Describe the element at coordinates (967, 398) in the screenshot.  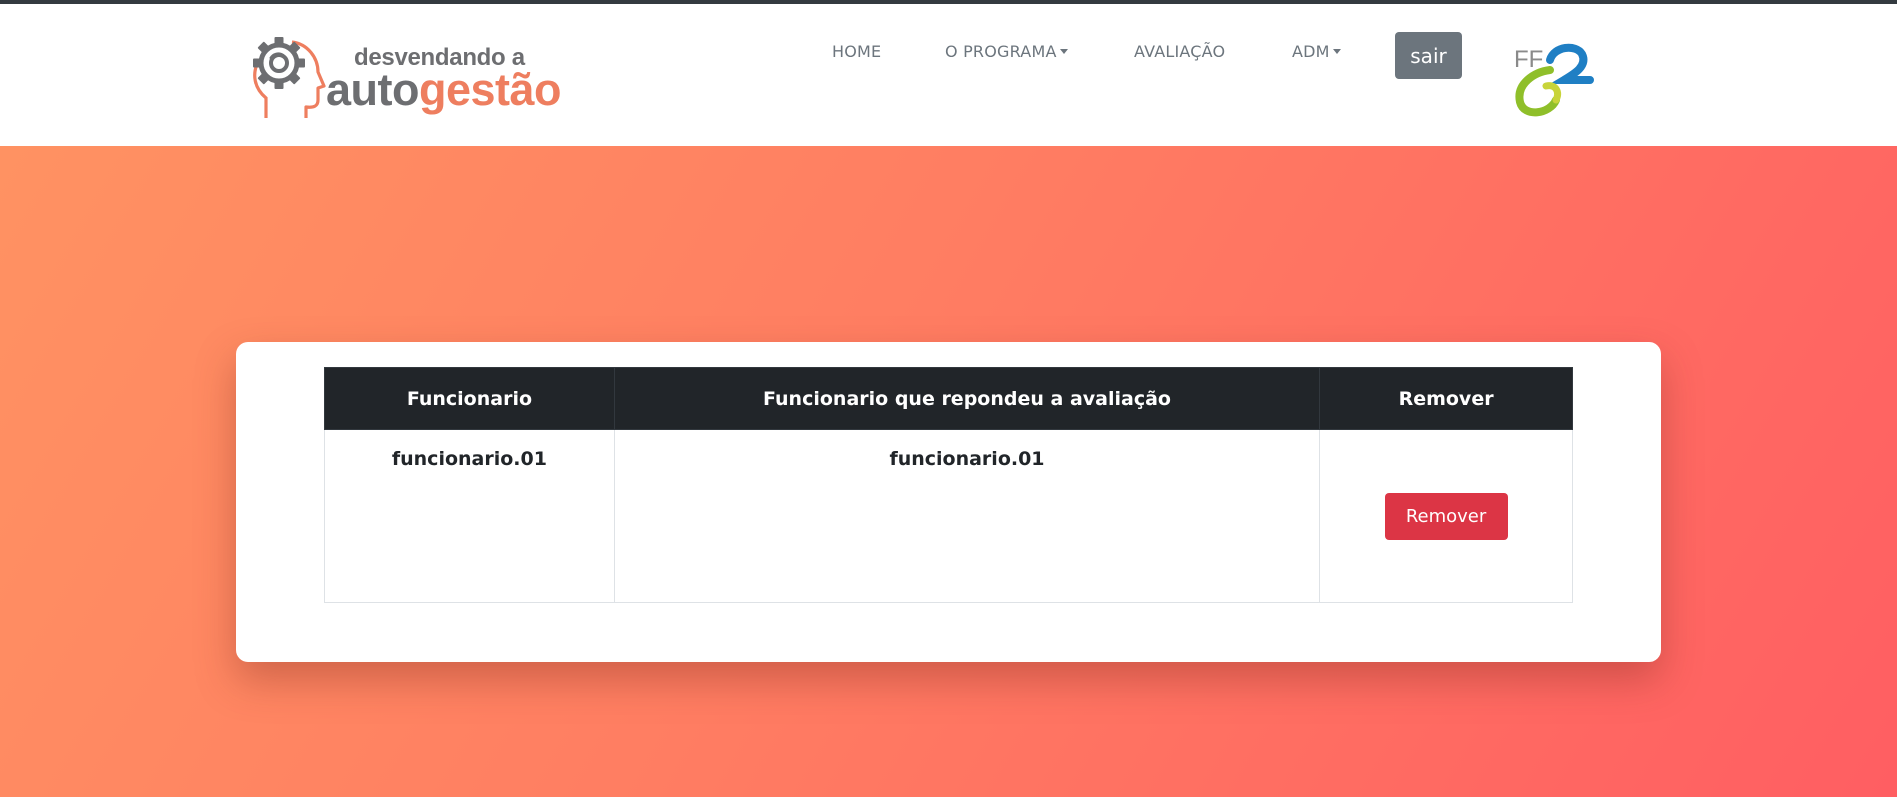
I see `column-header-respondente: Funcionario que repondeu a avaliação` at that location.